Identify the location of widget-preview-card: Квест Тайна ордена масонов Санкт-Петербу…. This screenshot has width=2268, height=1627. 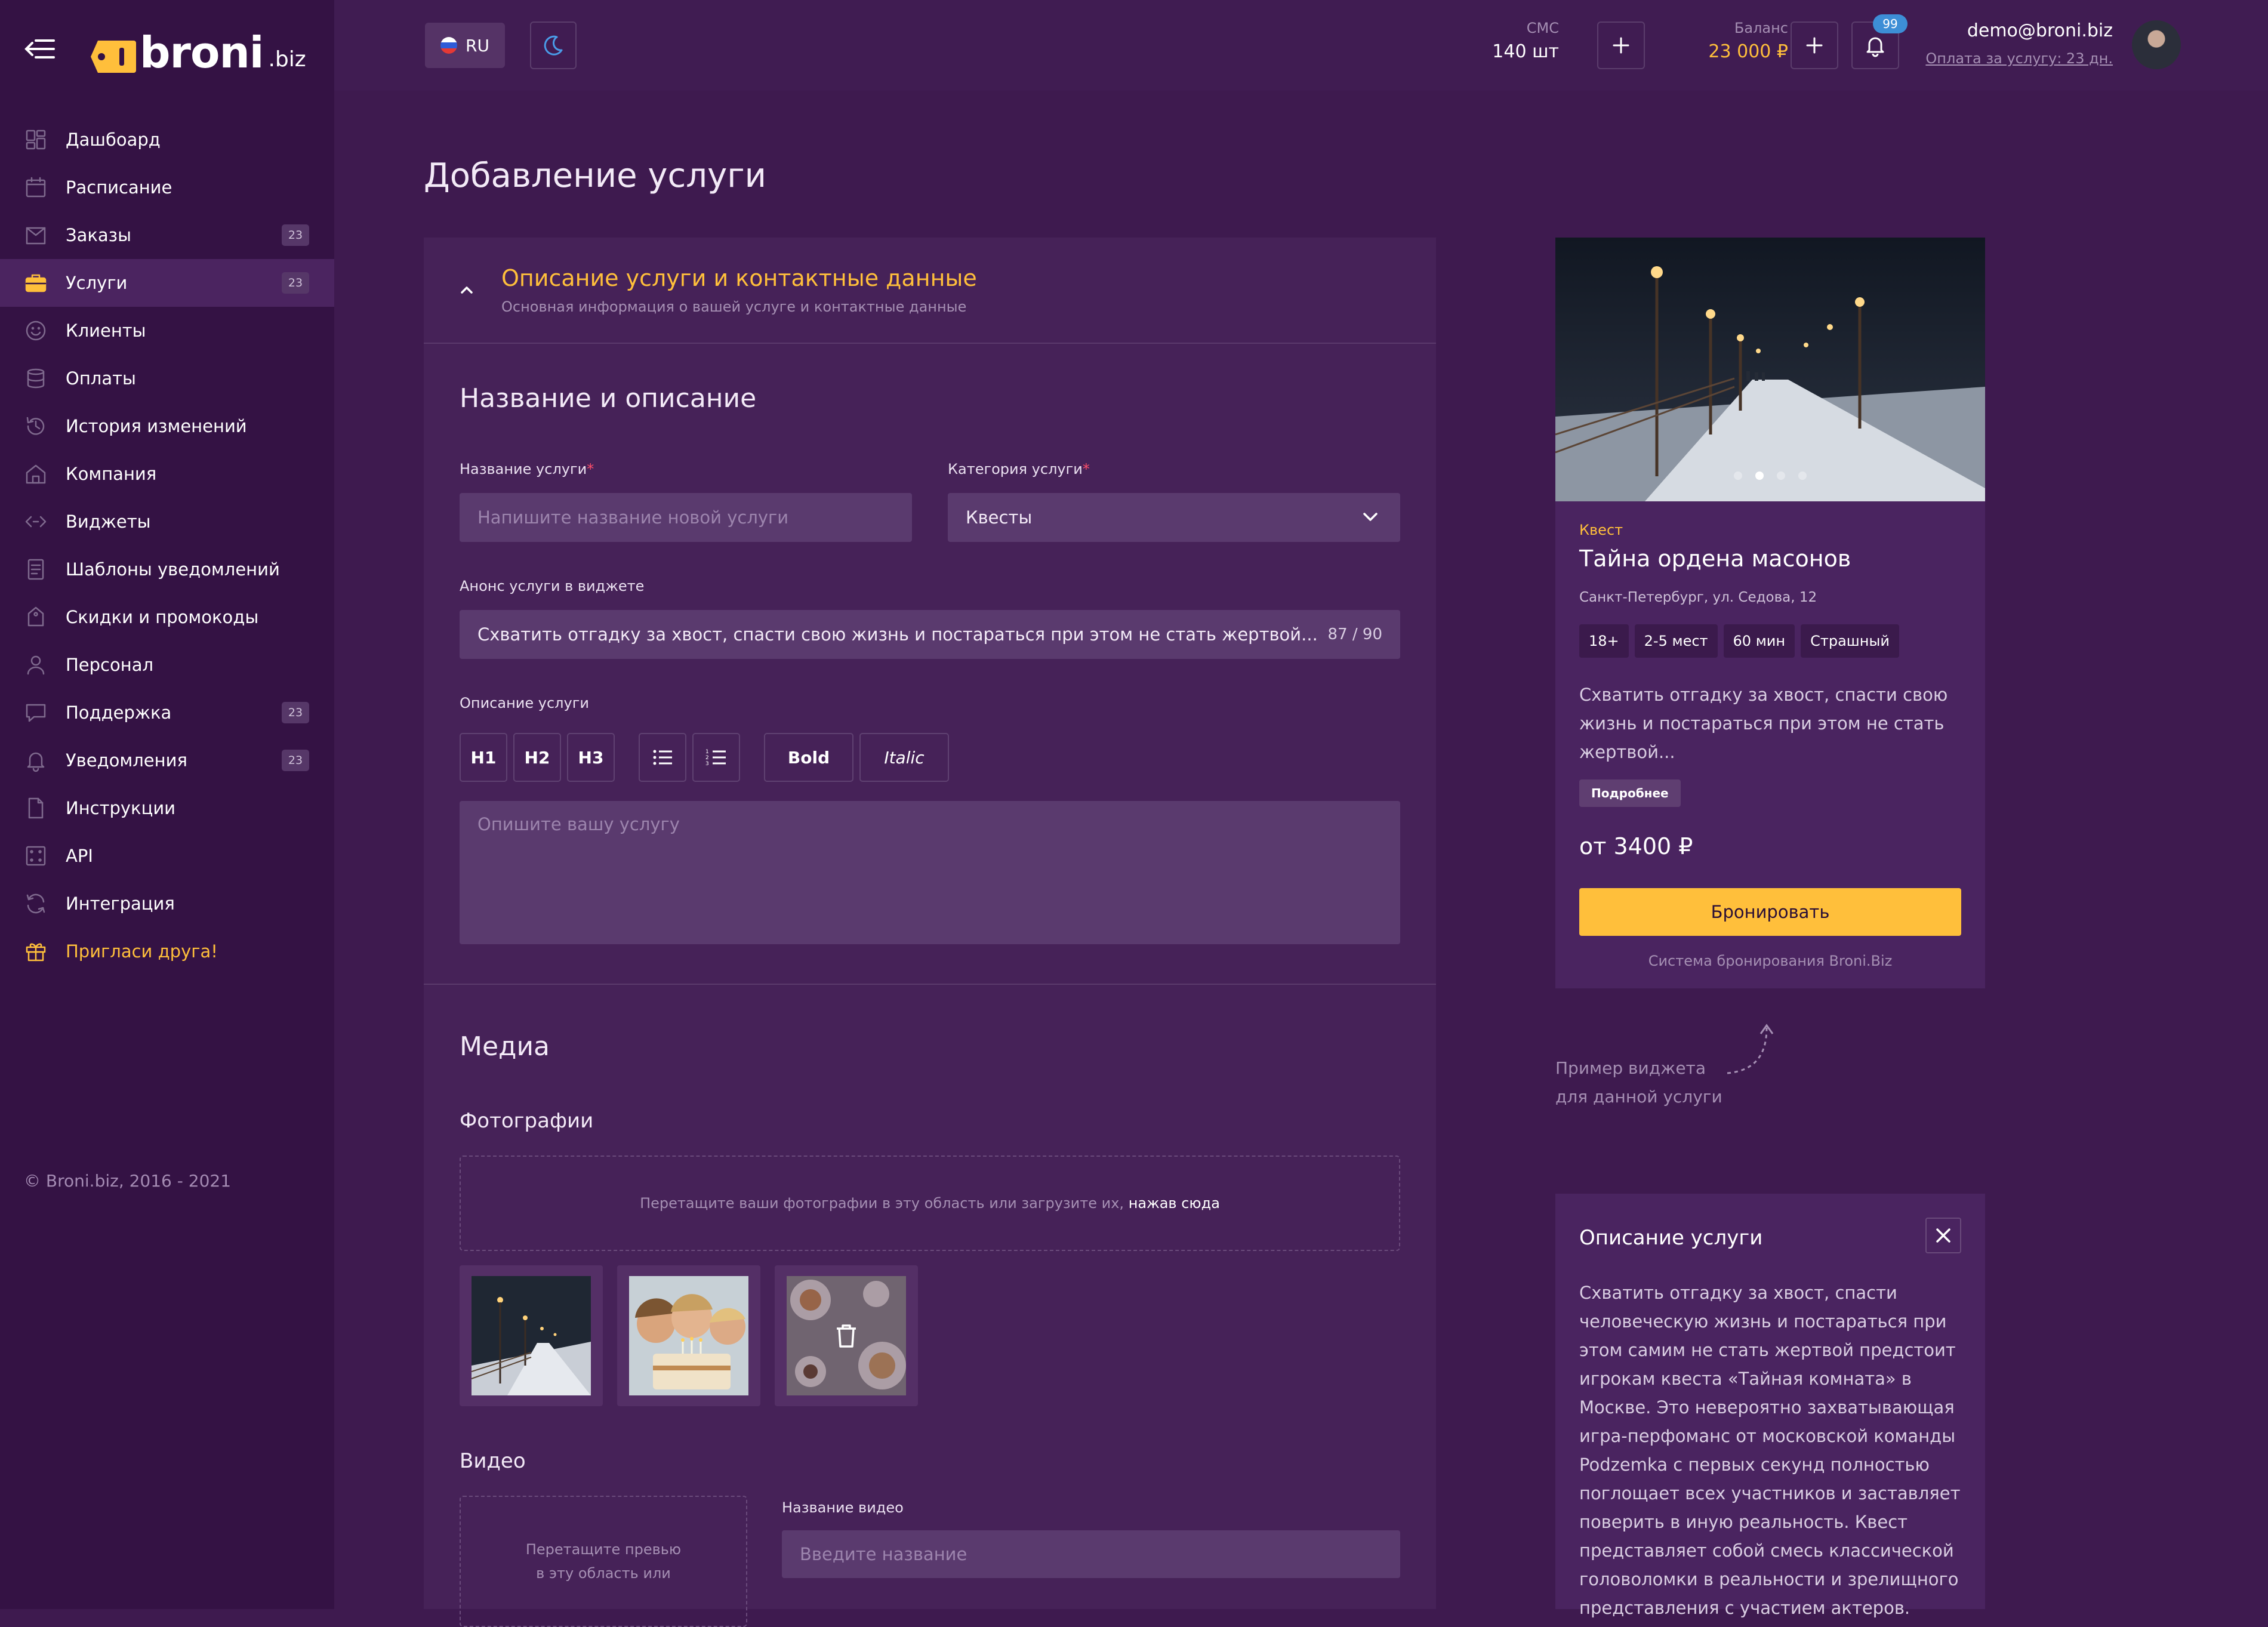
(1770, 613).